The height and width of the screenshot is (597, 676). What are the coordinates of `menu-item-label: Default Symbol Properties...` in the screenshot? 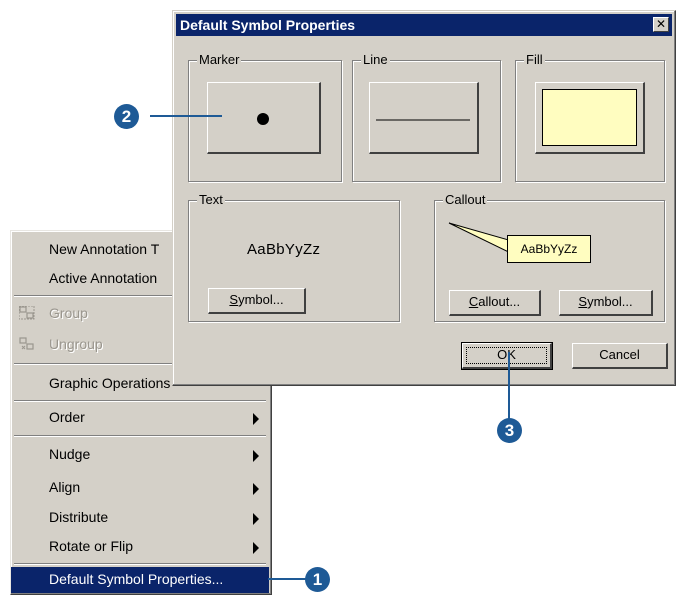 It's located at (136, 579).